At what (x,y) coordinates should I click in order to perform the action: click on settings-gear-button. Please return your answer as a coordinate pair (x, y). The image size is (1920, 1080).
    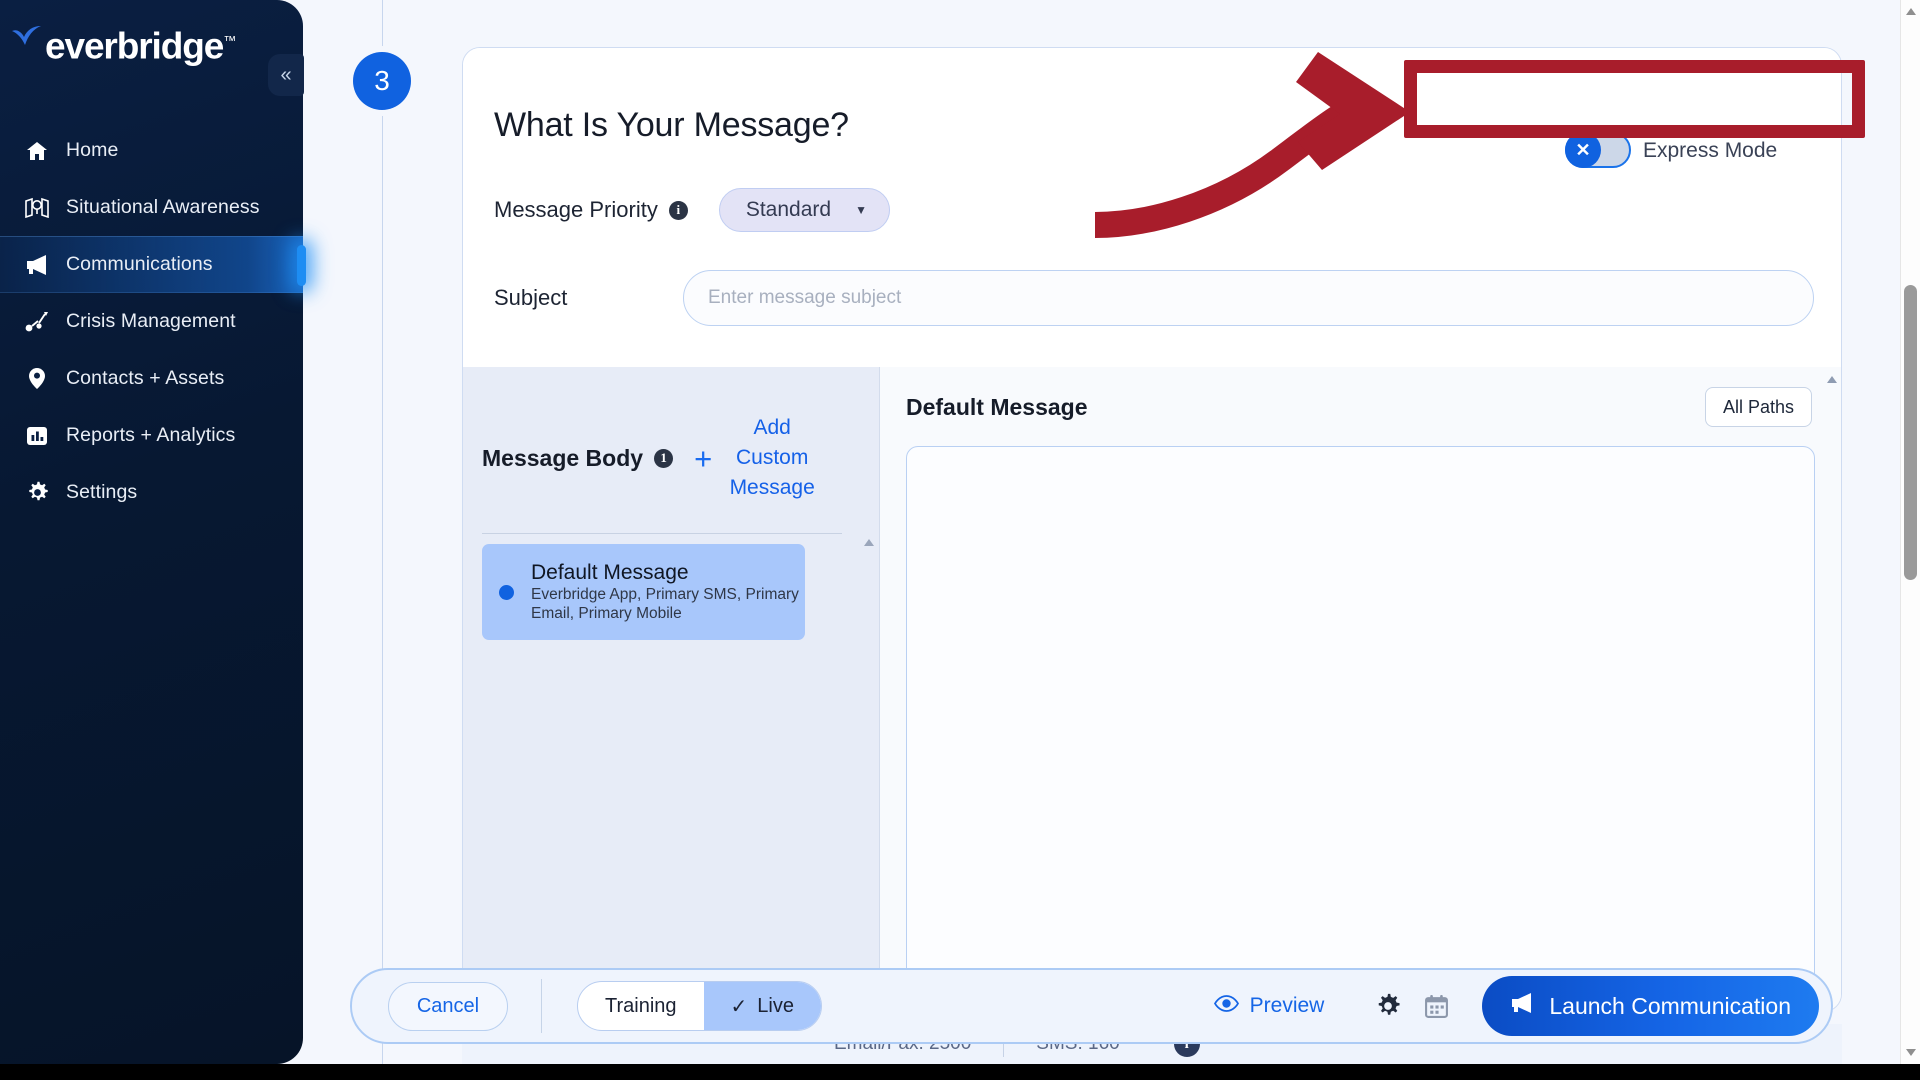
    Looking at the image, I should click on (1388, 1006).